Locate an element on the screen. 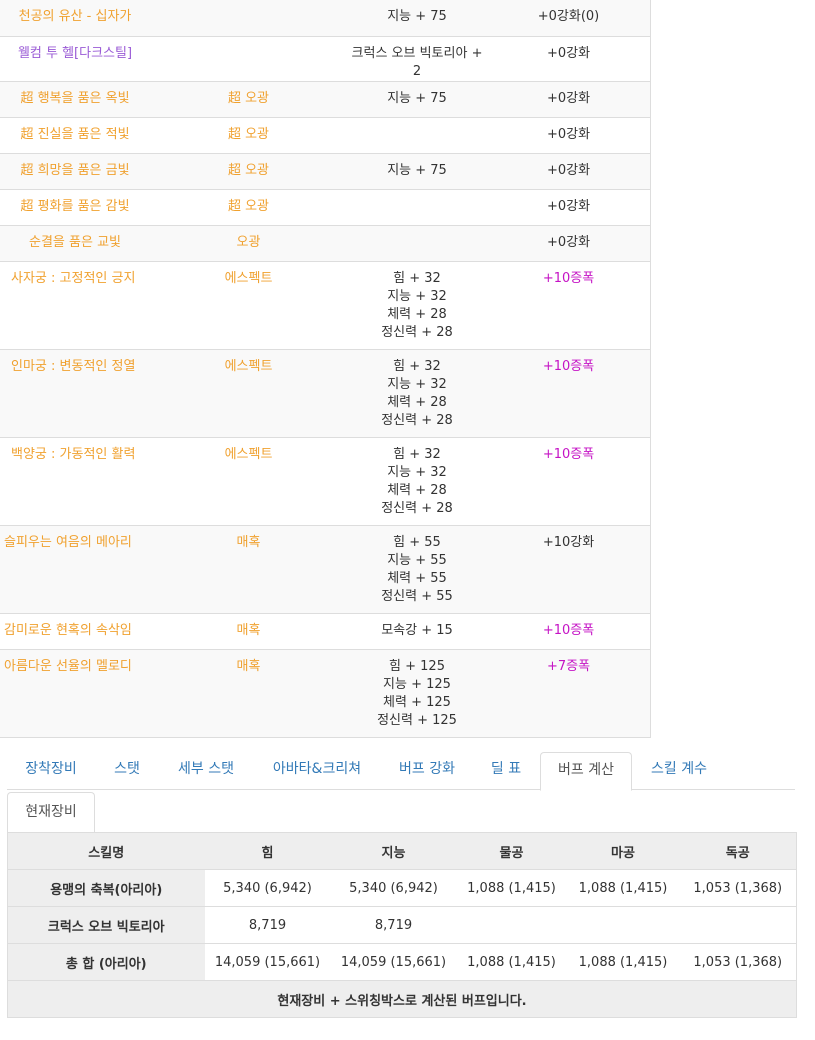  equipment-name: 순결을 품은 교빛 is located at coordinates (75, 243).